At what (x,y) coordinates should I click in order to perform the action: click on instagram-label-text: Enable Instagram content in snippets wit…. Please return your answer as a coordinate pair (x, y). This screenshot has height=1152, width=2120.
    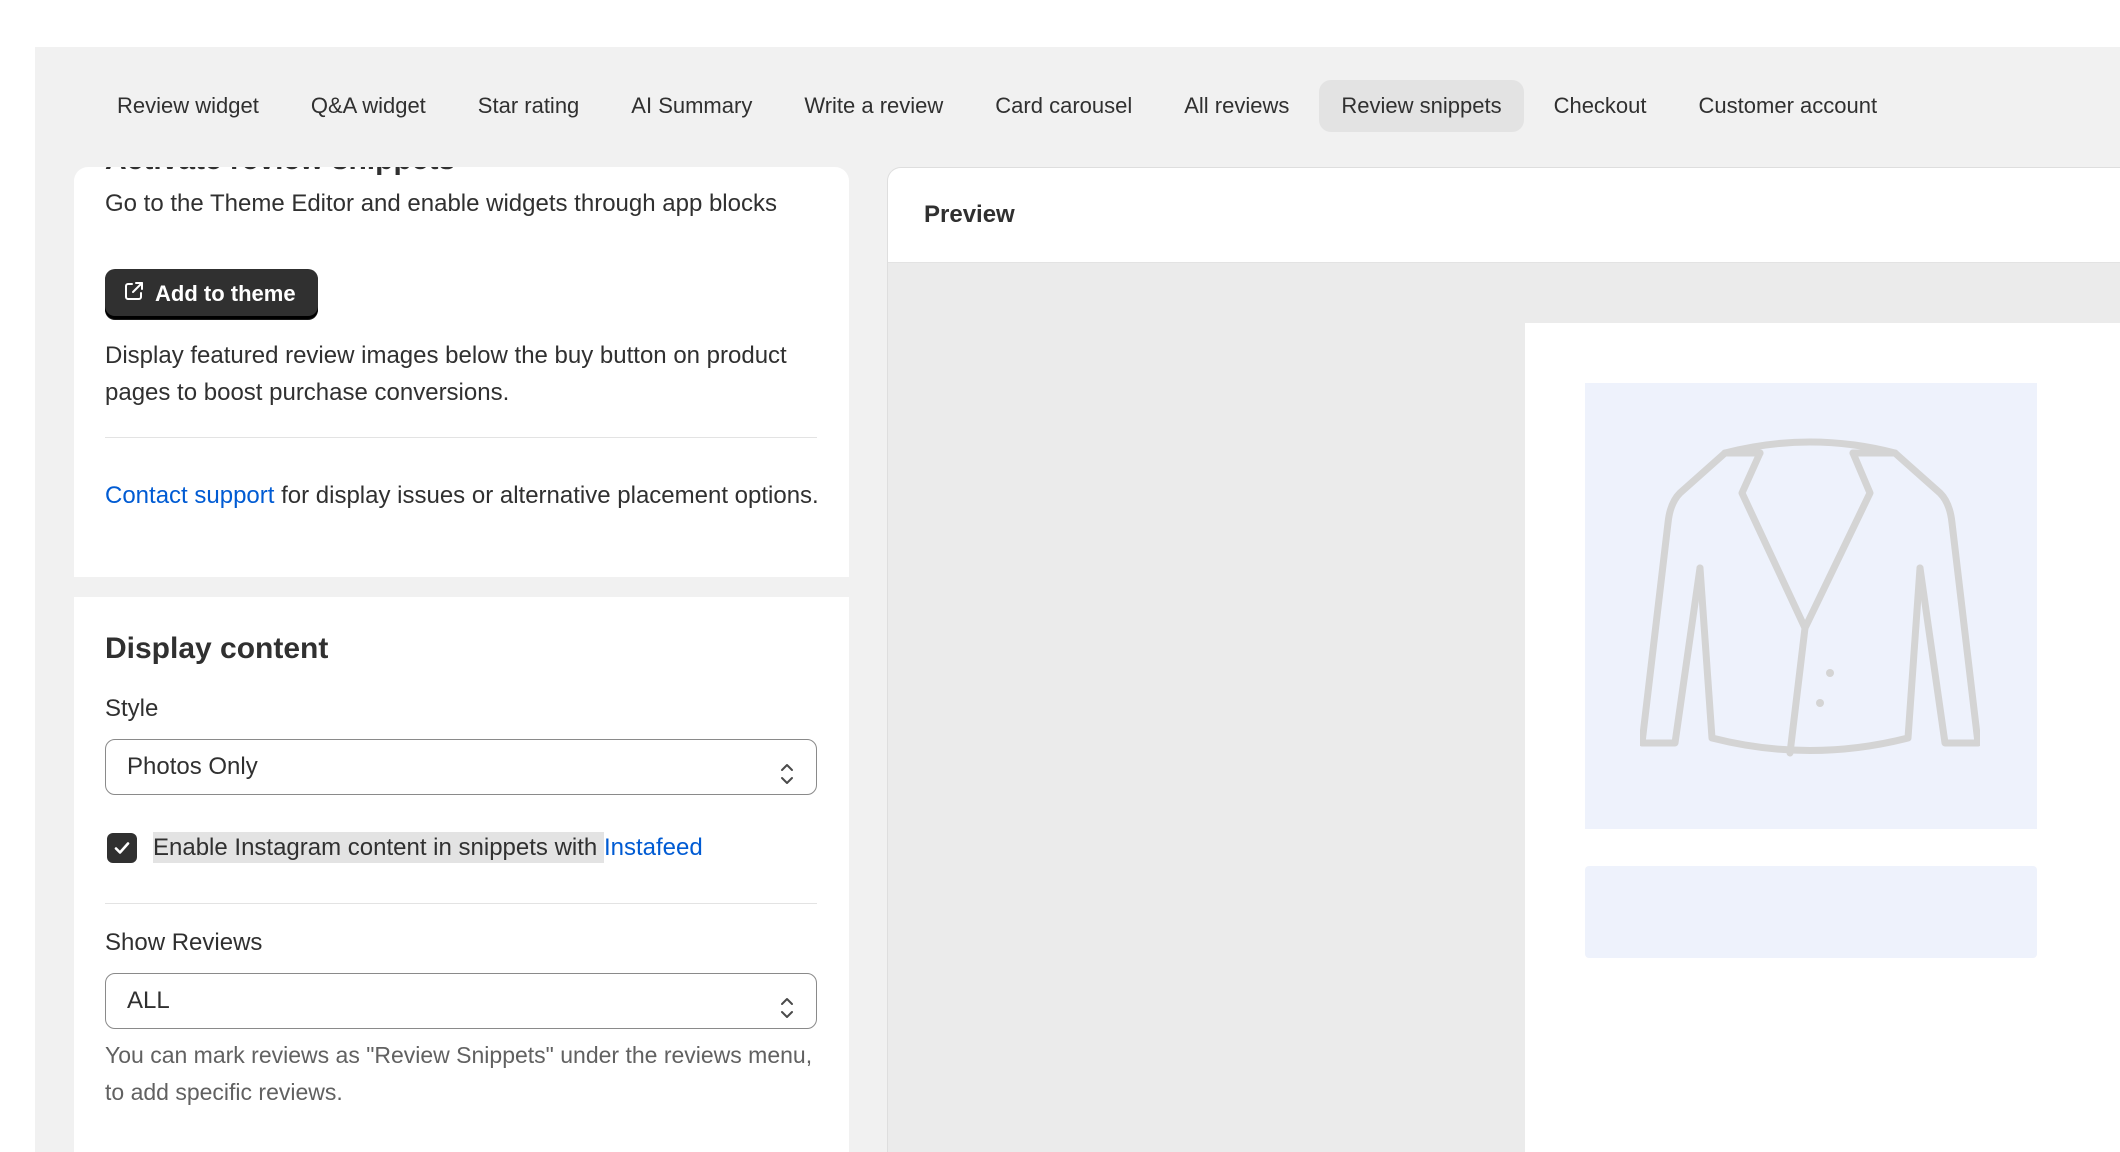
    Looking at the image, I should click on (378, 847).